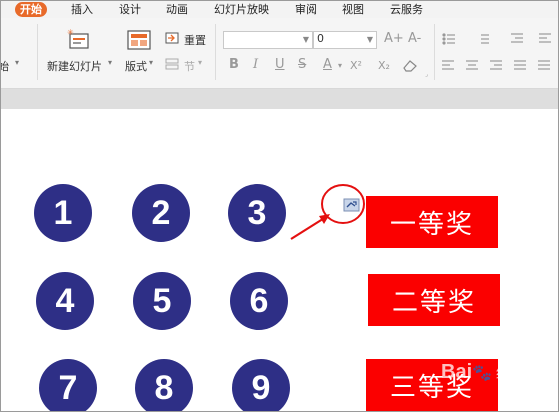 The height and width of the screenshot is (412, 559). I want to click on workspace-band, so click(279, 99).